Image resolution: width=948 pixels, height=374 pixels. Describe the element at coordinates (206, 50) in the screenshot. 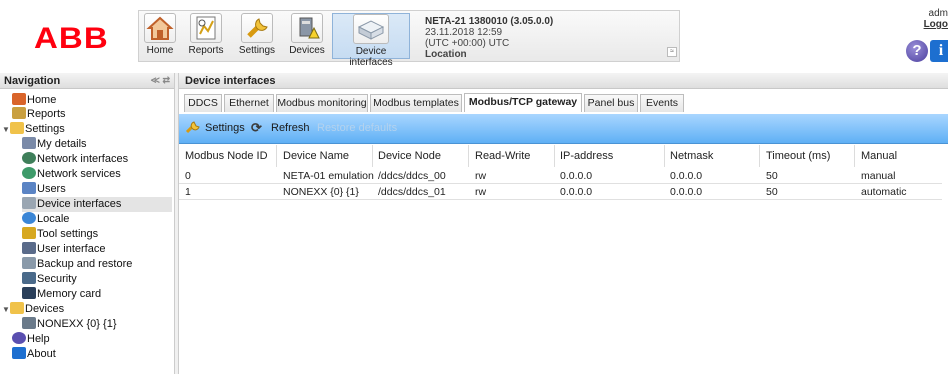

I see `toolbar-reports-label: Reports` at that location.